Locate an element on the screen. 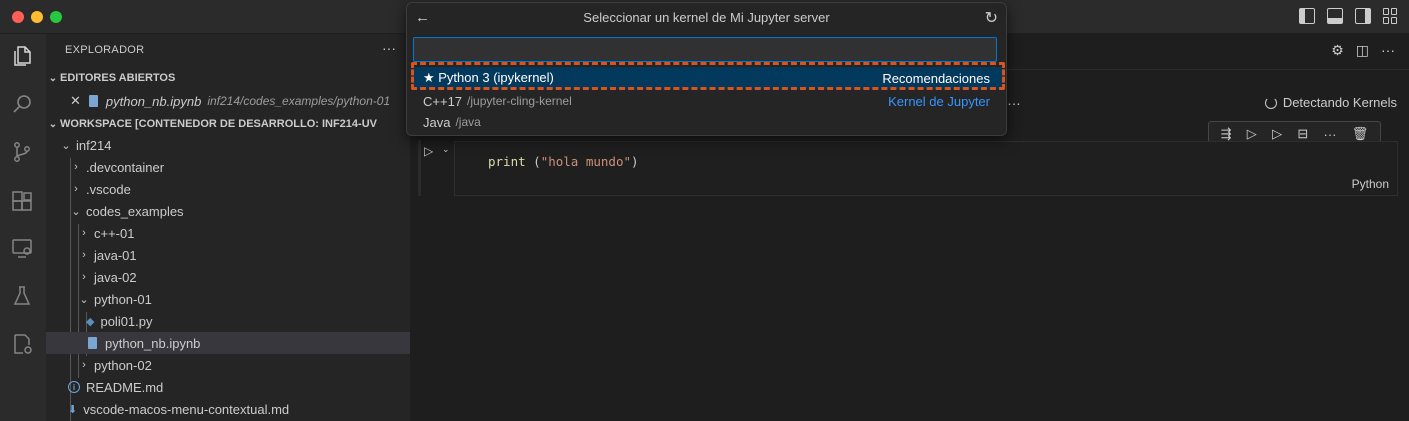  run-cell-button: ▷ is located at coordinates (428, 151).